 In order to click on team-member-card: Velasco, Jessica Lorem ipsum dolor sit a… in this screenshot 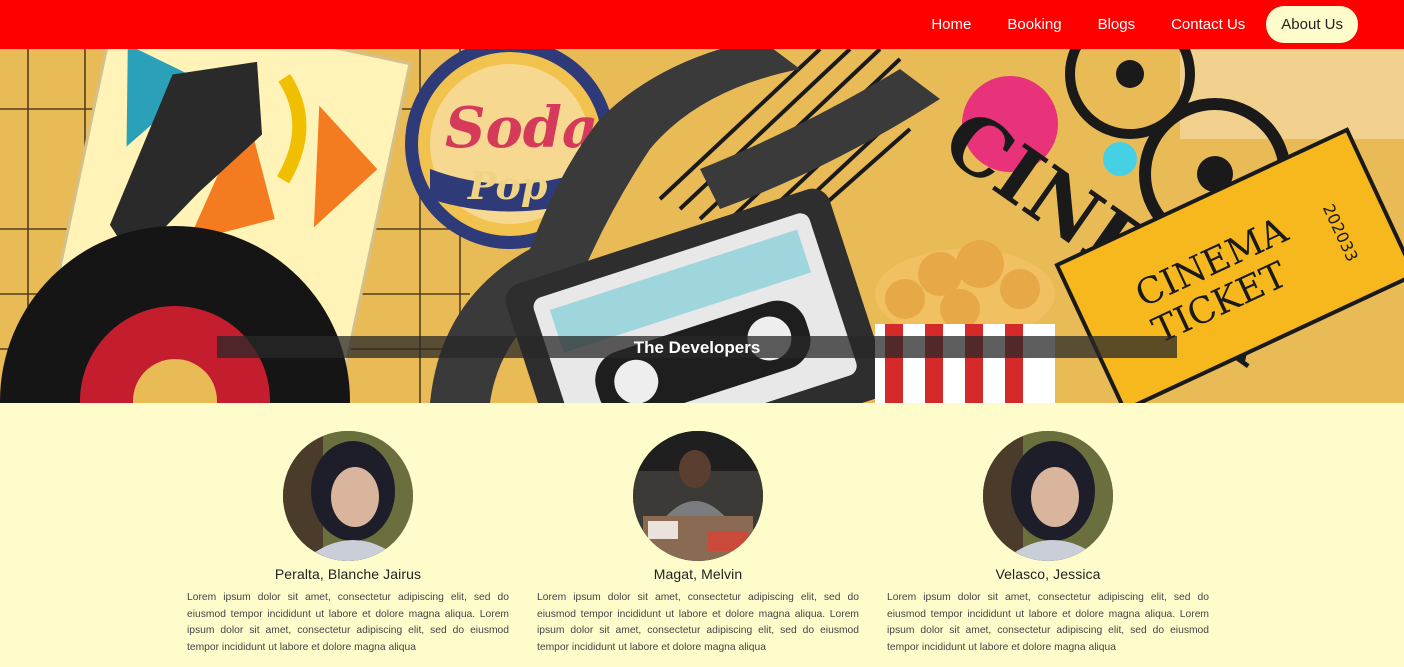, I will do `click(1048, 543)`.